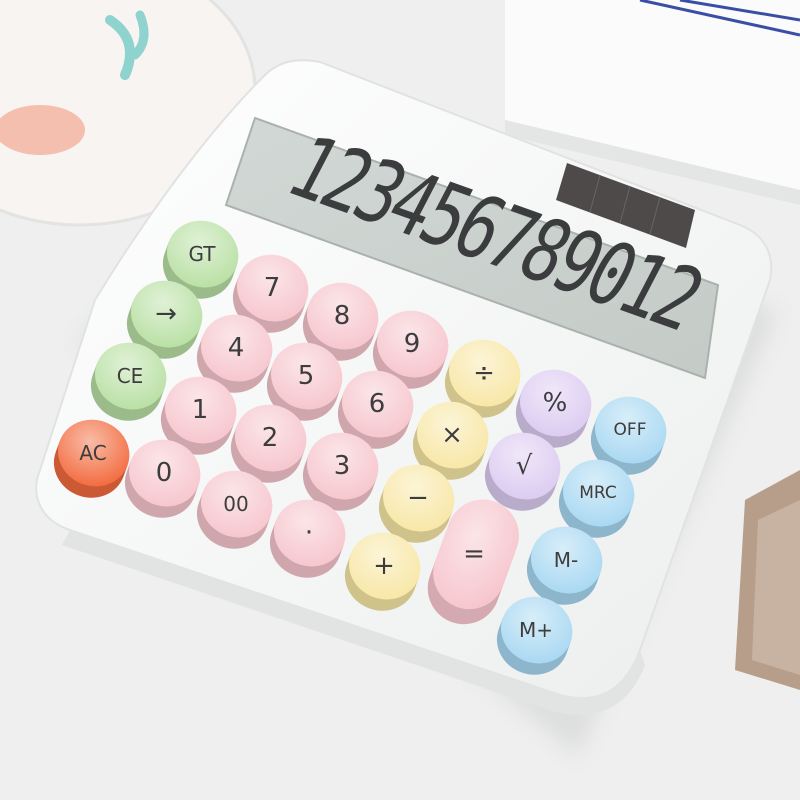 Image resolution: width=800 pixels, height=800 pixels. I want to click on key-label-0: 0, so click(164, 473).